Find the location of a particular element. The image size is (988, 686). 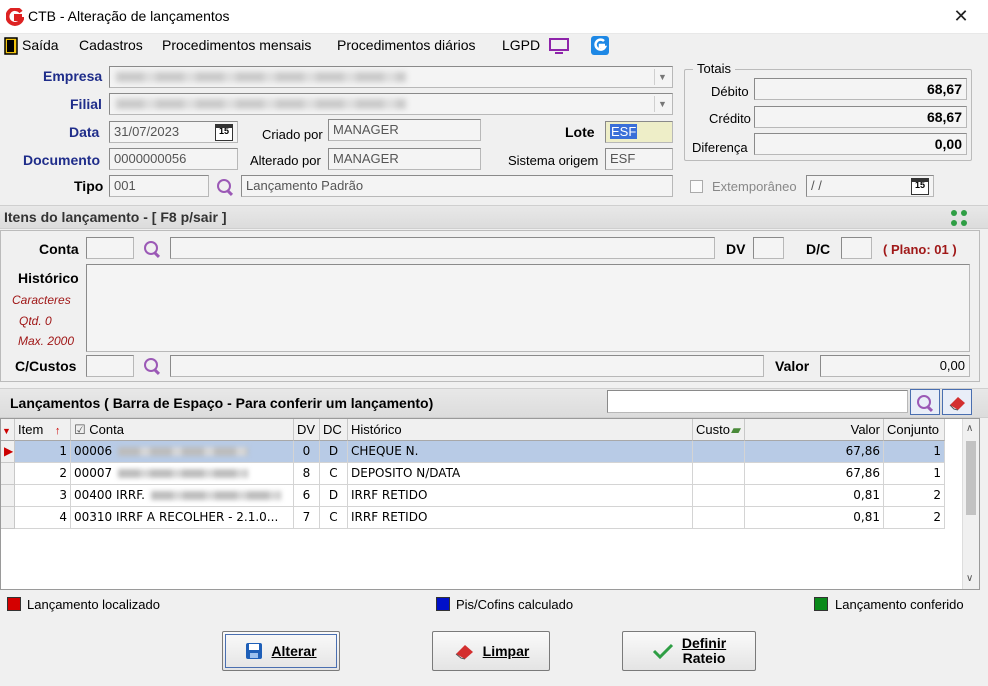

dv-field is located at coordinates (768, 248).